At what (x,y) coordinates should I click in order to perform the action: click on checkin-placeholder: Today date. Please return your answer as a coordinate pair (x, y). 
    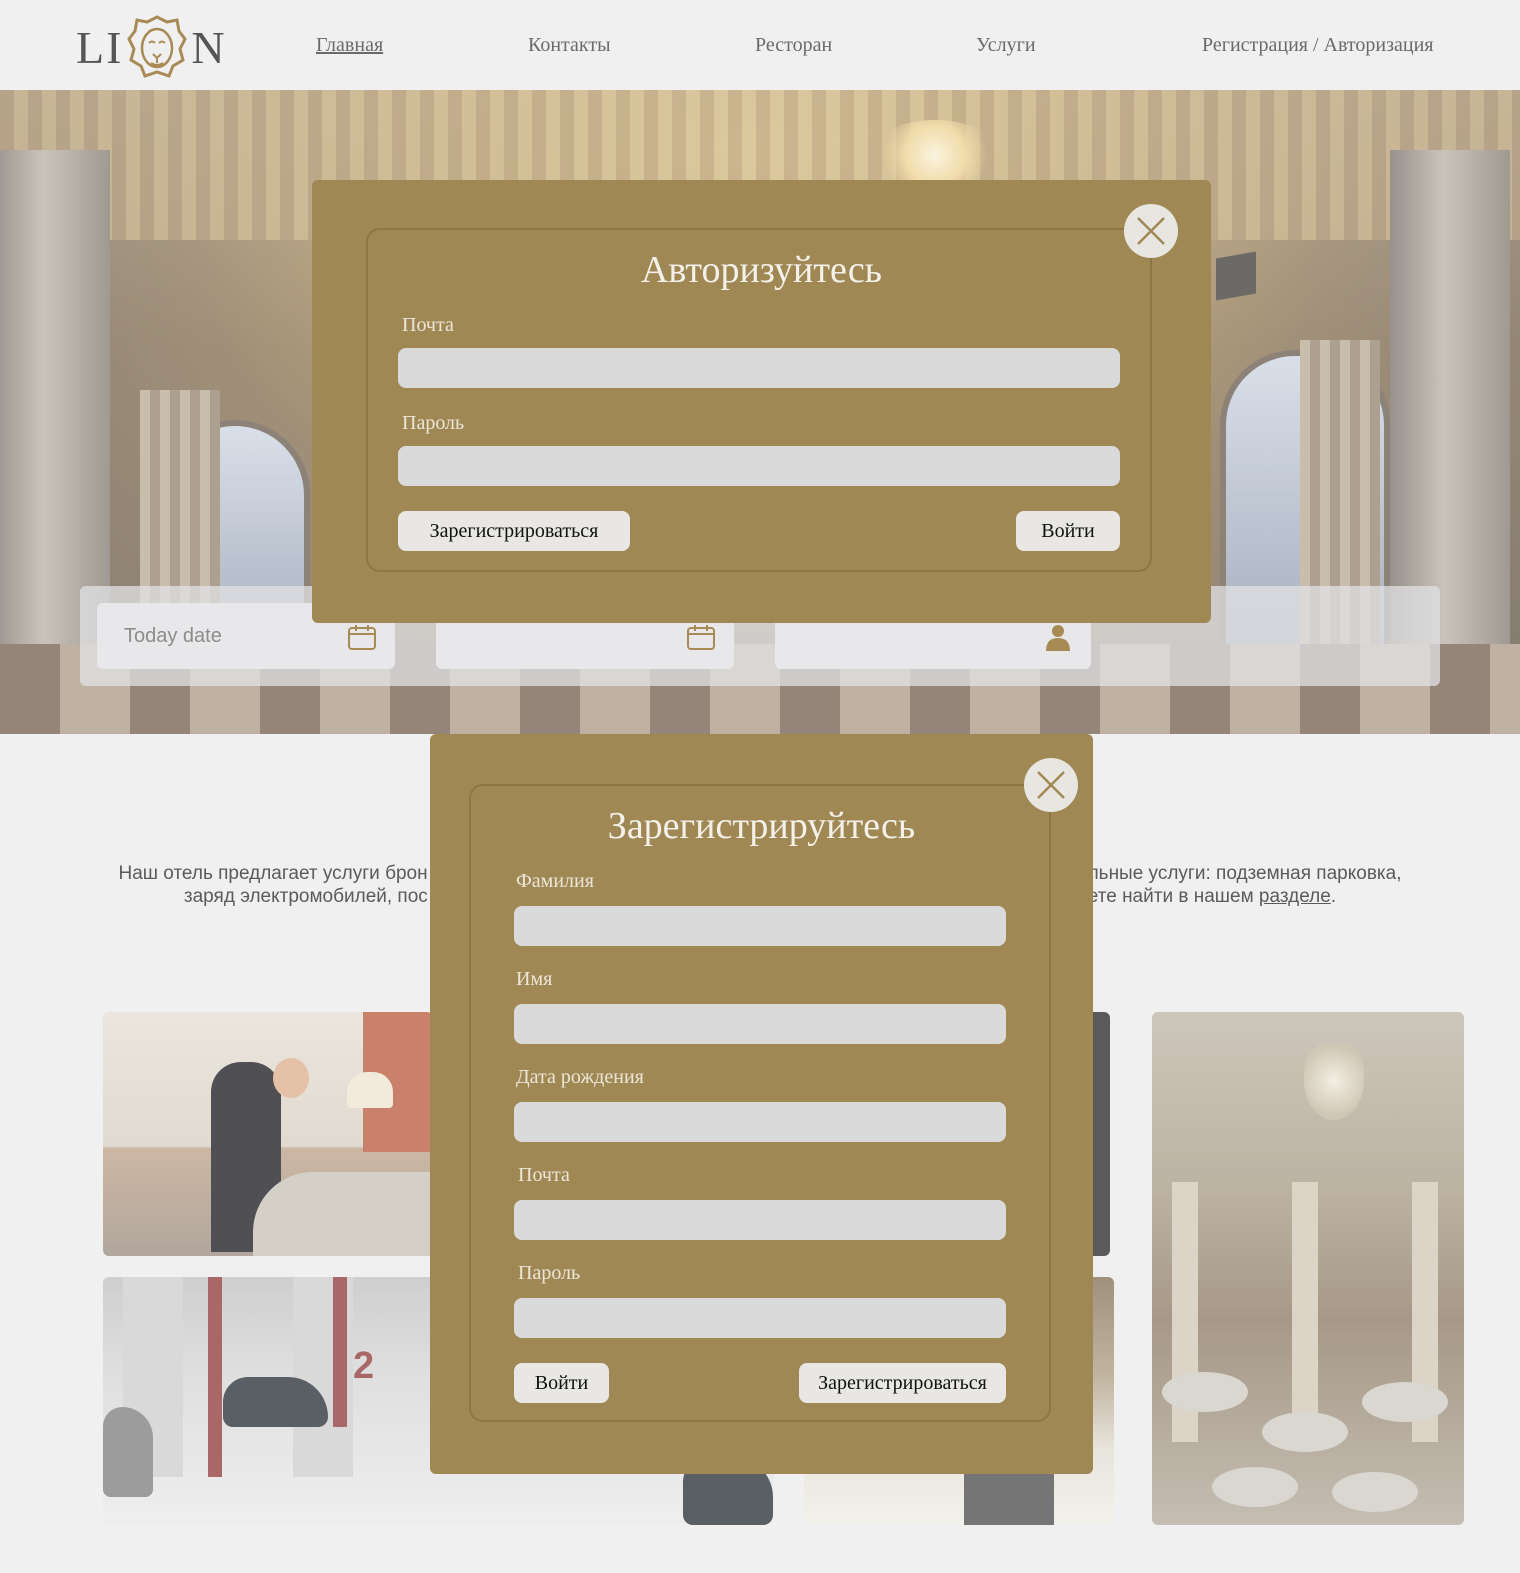
    Looking at the image, I should click on (173, 636).